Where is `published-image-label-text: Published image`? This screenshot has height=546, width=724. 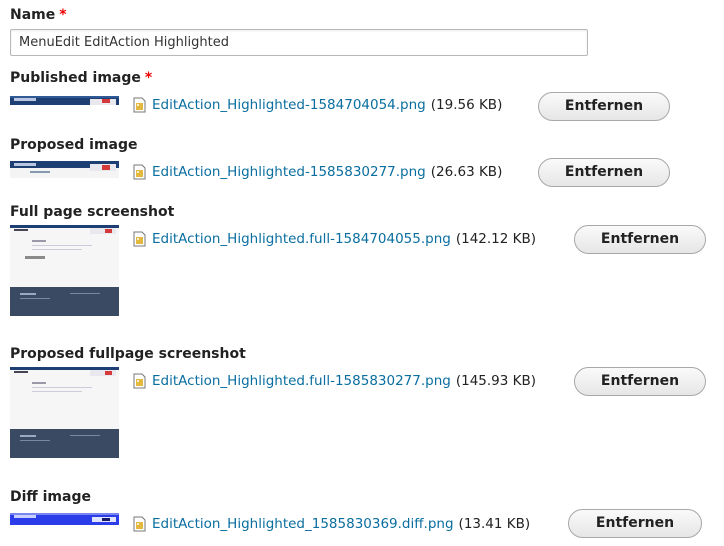 published-image-label-text: Published image is located at coordinates (75, 78).